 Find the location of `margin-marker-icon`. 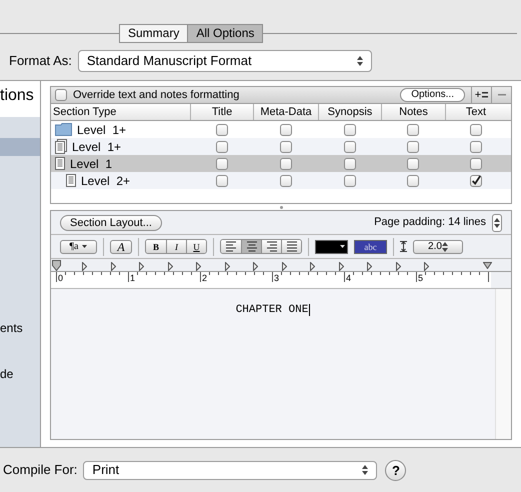

margin-marker-icon is located at coordinates (487, 265).